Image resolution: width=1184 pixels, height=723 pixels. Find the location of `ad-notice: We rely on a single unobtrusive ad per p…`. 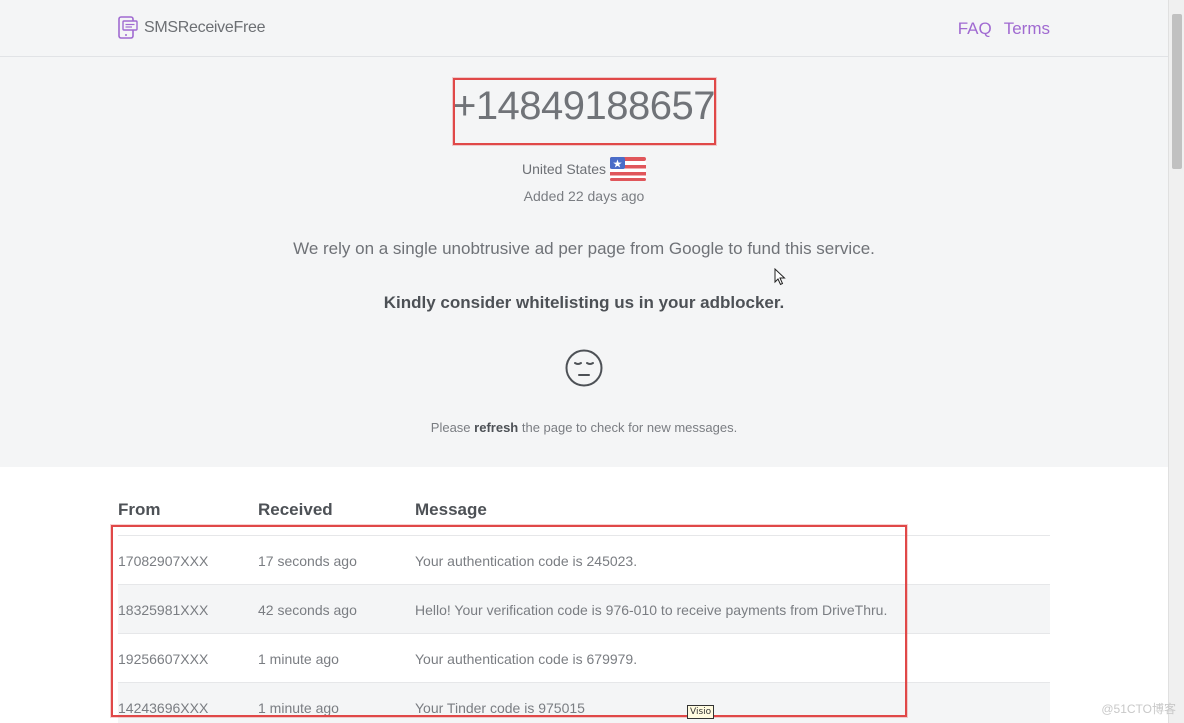

ad-notice: We rely on a single unobtrusive ad per p… is located at coordinates (584, 248).